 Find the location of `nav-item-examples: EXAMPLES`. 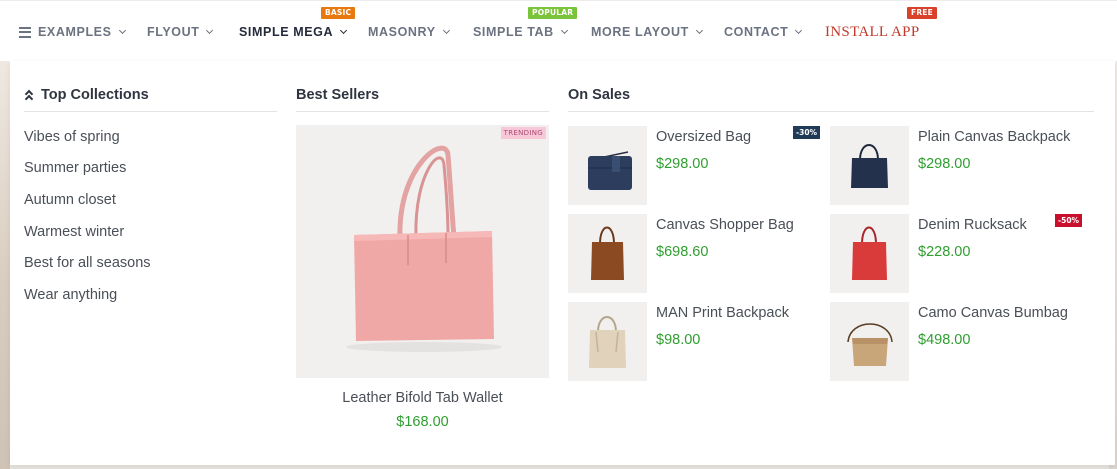

nav-item-examples: EXAMPLES is located at coordinates (72, 32).